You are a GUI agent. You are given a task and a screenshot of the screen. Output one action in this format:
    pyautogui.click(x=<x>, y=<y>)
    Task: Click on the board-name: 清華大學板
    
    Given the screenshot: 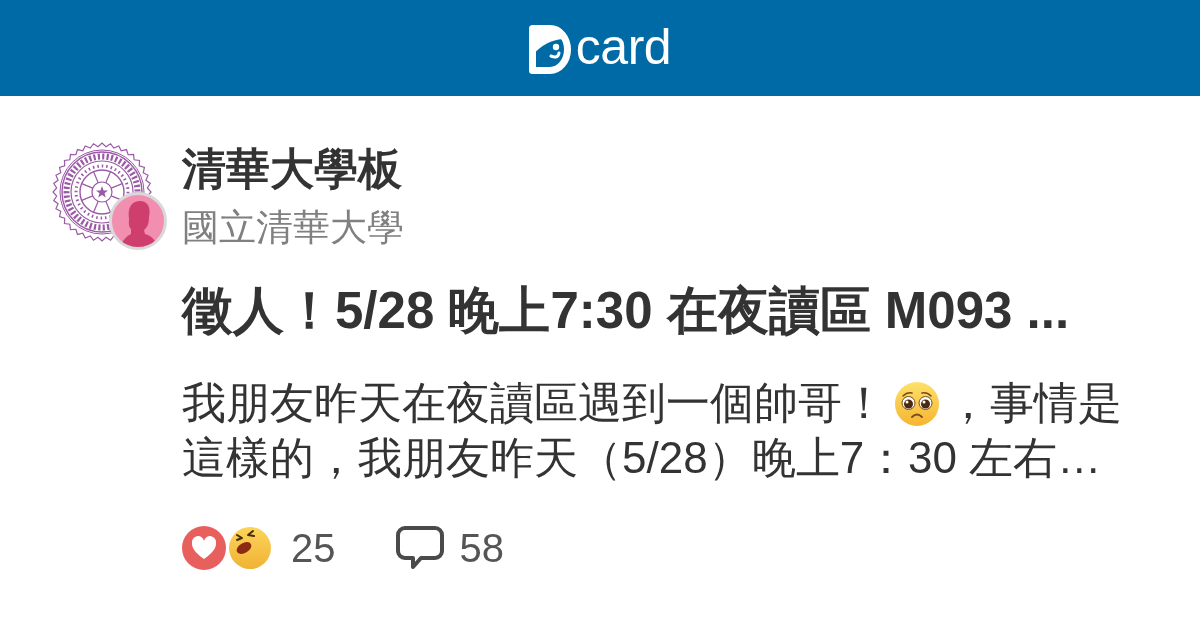 What is the action you would take?
    pyautogui.click(x=292, y=169)
    